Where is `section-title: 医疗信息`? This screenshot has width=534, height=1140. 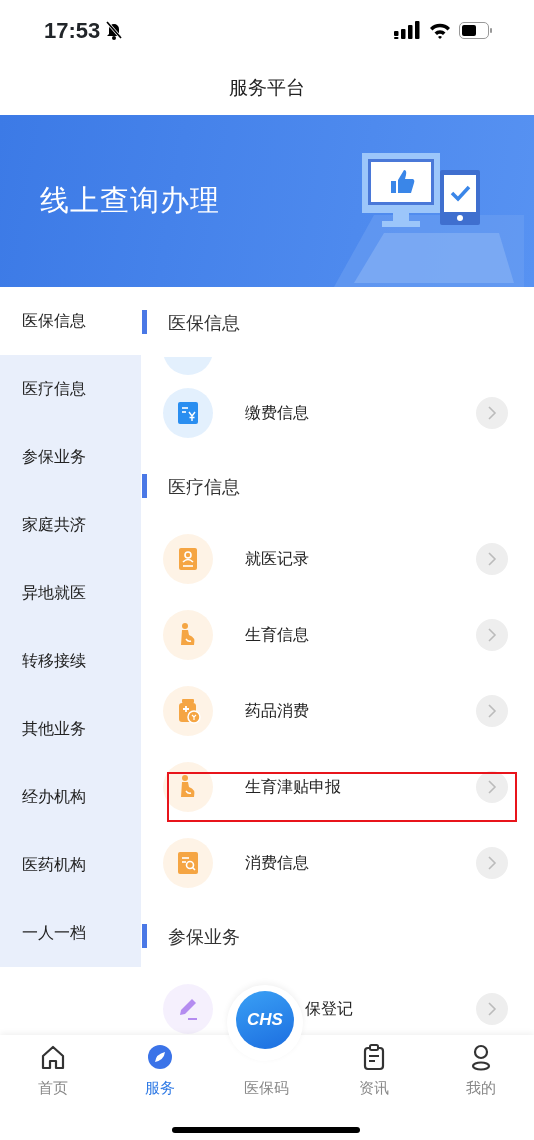 section-title: 医疗信息 is located at coordinates (204, 486).